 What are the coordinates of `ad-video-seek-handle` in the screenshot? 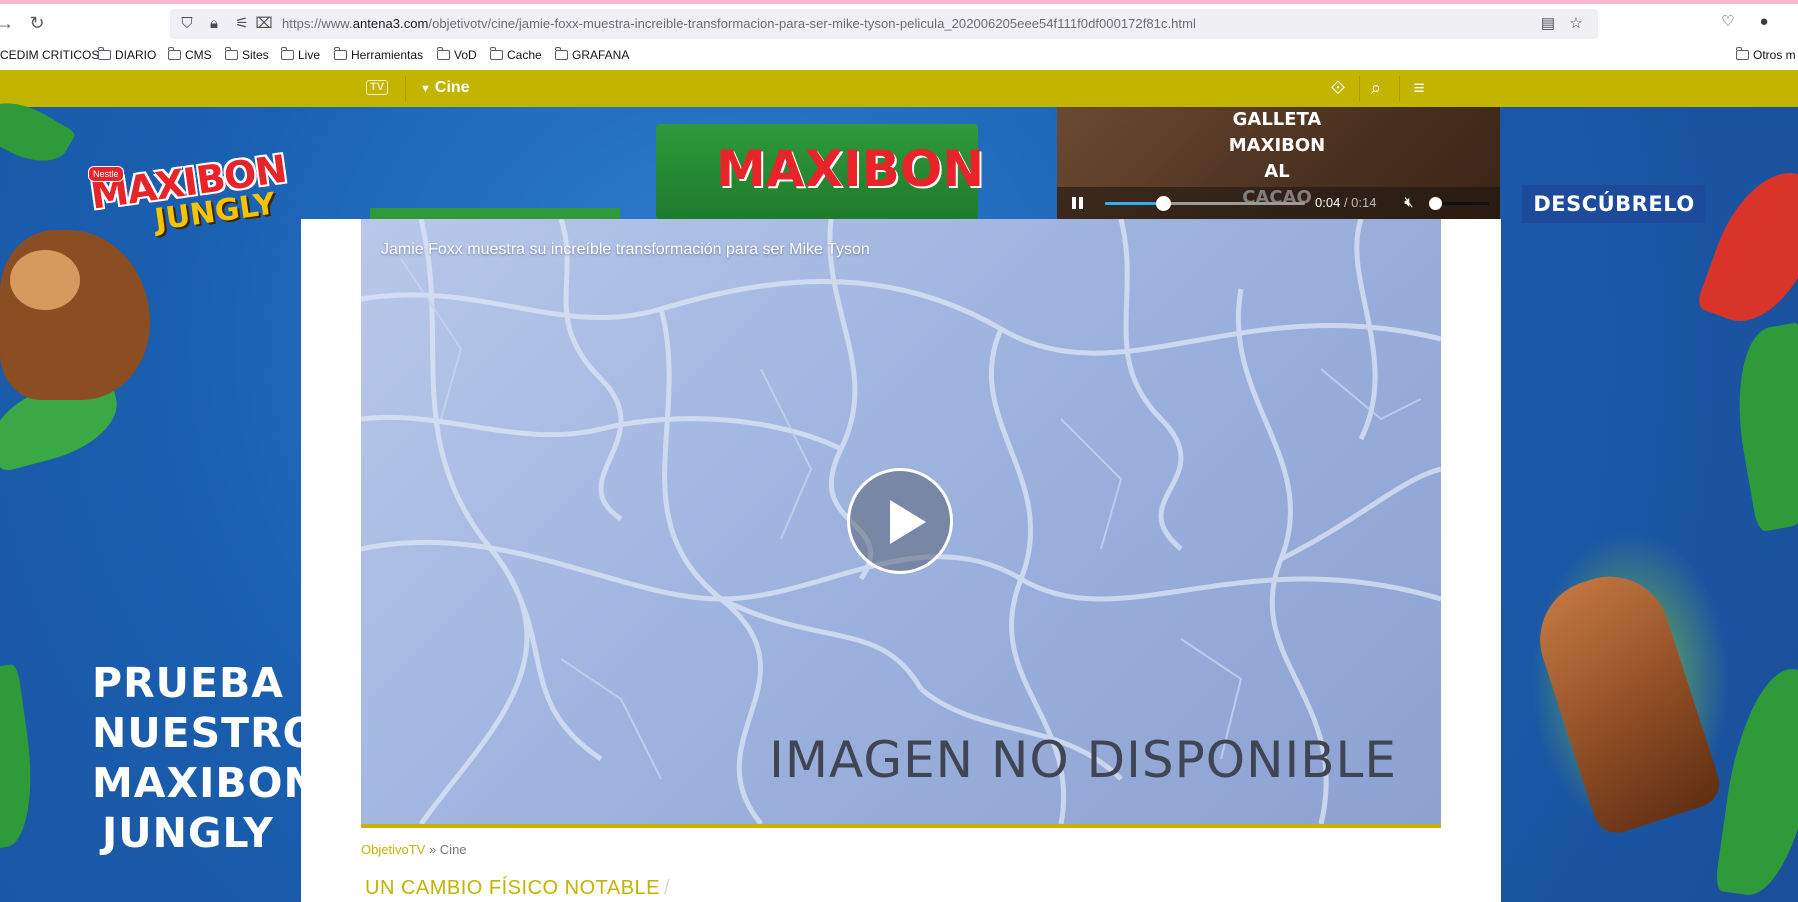 It's located at (1163, 203).